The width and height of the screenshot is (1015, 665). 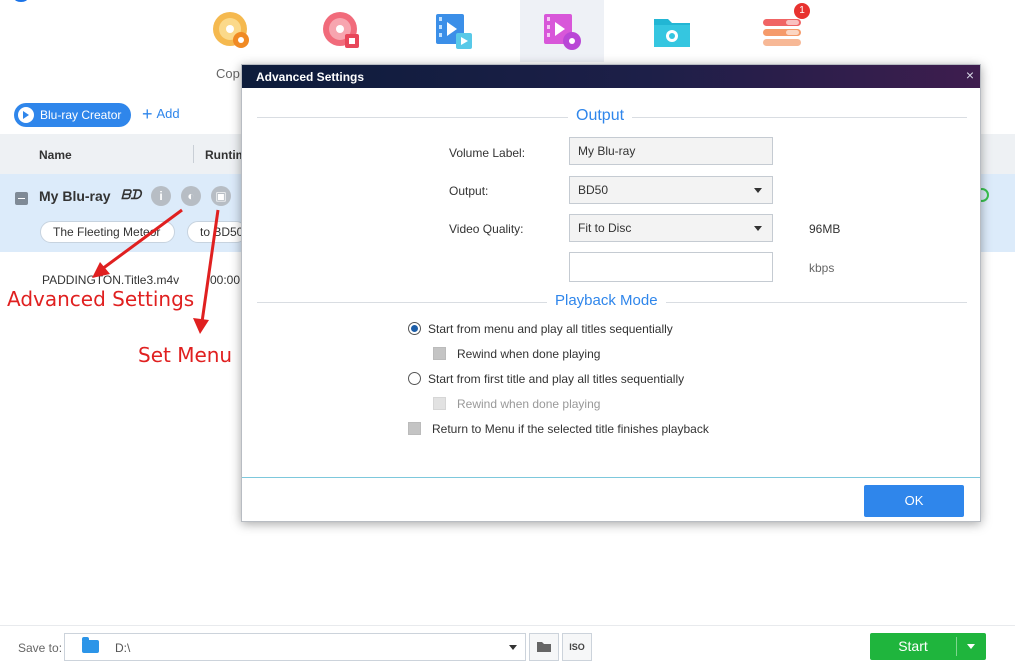 What do you see at coordinates (147, 113) in the screenshot?
I see `plus-icon: +` at bounding box center [147, 113].